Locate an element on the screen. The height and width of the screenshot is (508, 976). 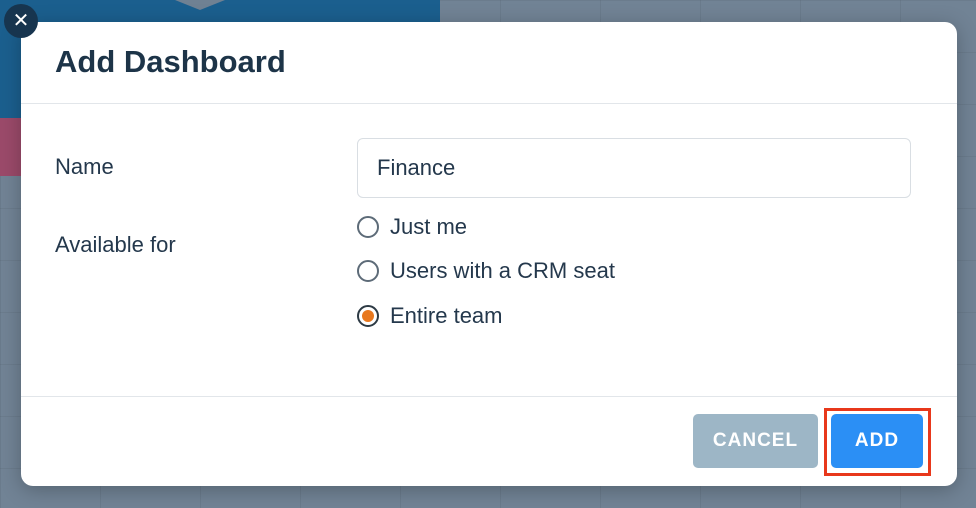
close-icon: ✕ is located at coordinates (21, 21).